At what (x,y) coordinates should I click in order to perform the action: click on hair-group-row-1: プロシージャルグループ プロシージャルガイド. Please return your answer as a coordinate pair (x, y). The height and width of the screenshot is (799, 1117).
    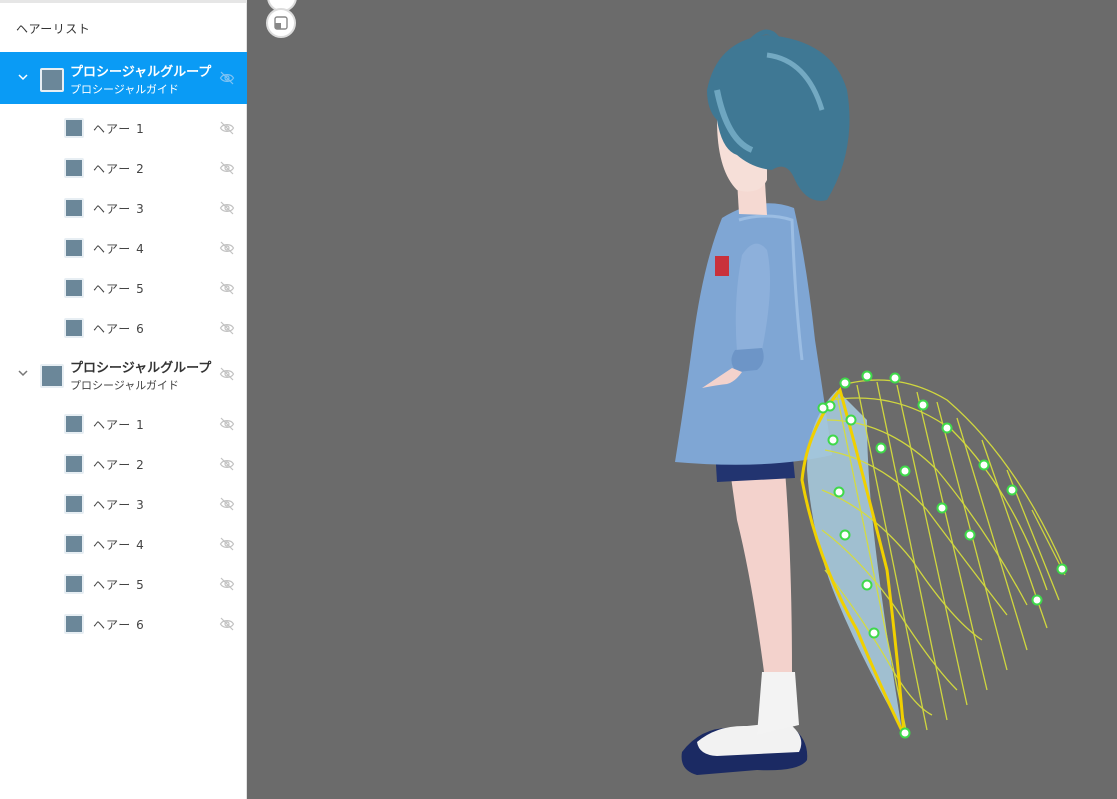
    Looking at the image, I should click on (123, 78).